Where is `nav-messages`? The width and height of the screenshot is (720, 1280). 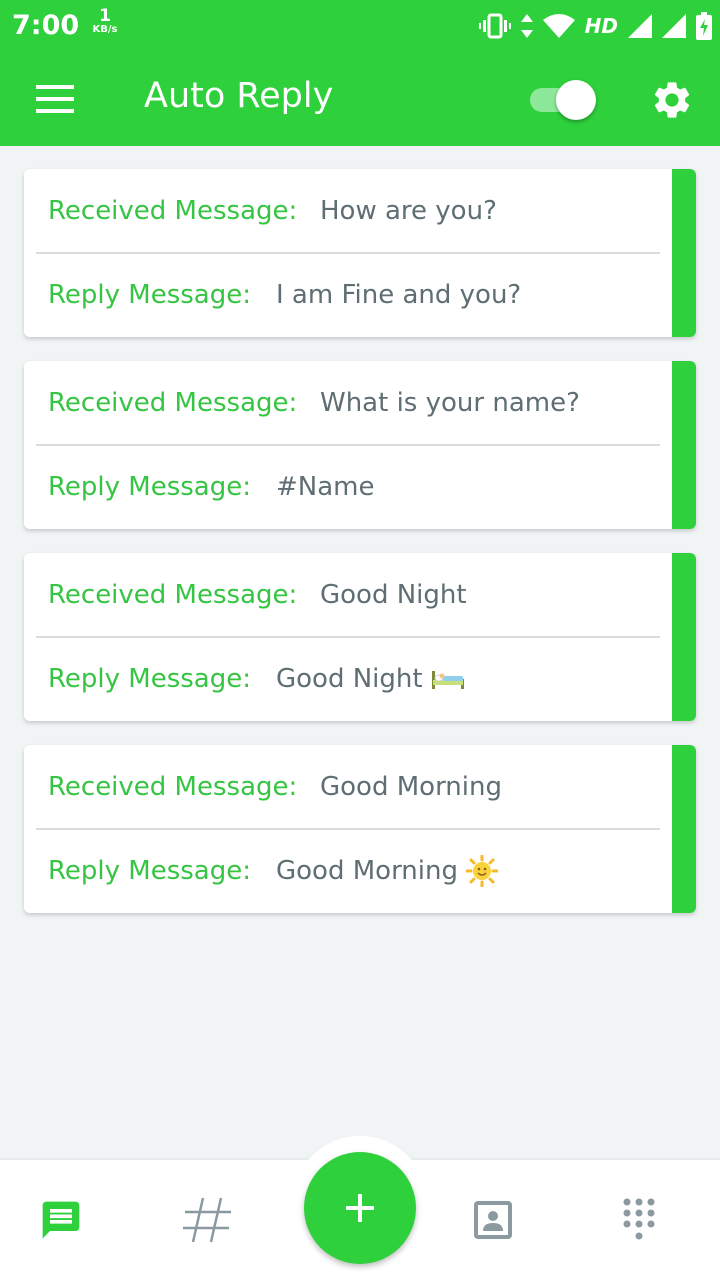
nav-messages is located at coordinates (61, 1220).